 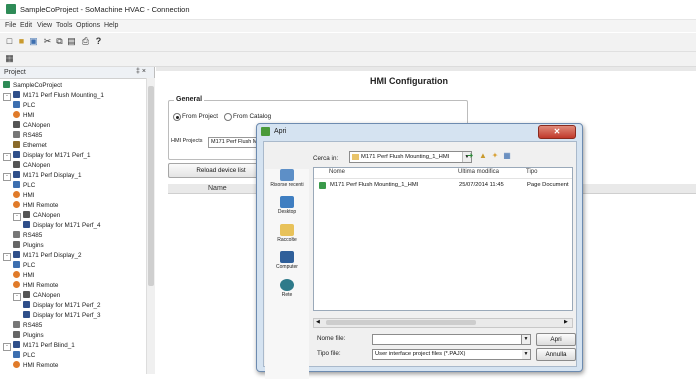 I want to click on menu-edit: Edit, so click(x=26, y=25).